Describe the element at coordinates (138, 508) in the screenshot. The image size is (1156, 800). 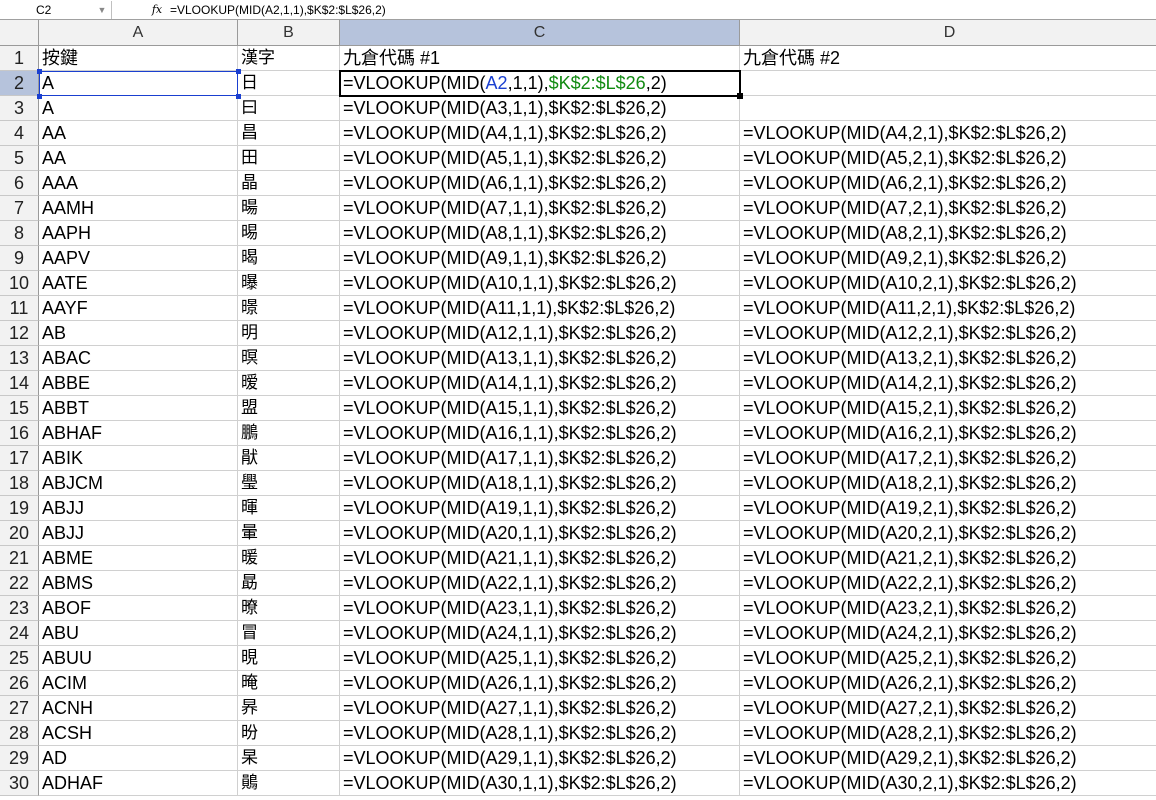
I see `cell-a19: ABJJ` at that location.